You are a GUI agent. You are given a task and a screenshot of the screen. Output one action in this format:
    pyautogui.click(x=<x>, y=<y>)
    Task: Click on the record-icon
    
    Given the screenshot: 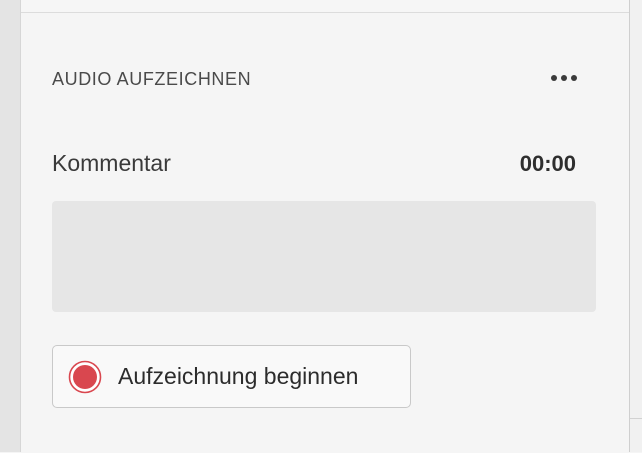 What is the action you would take?
    pyautogui.click(x=85, y=376)
    